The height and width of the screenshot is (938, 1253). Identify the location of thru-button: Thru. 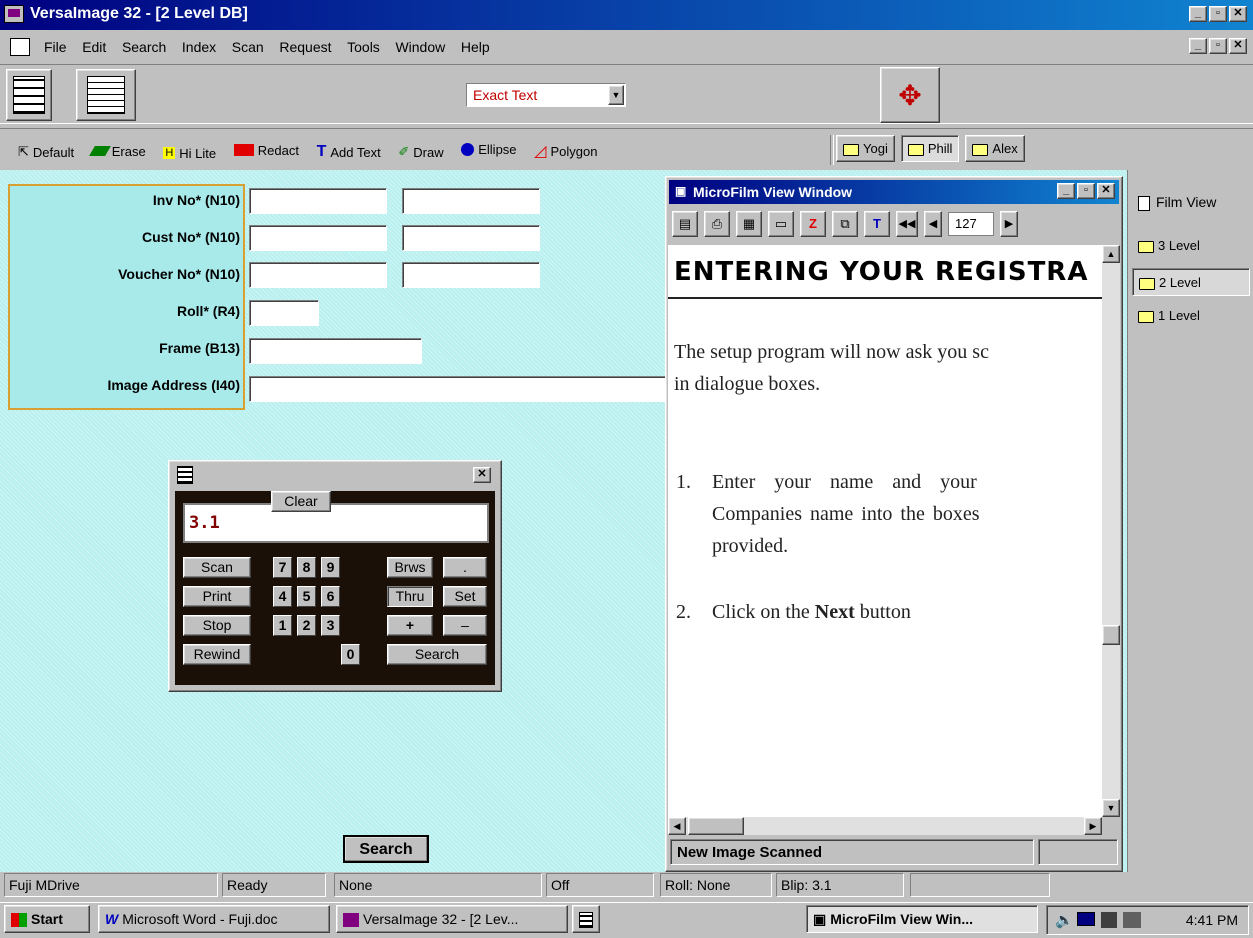
(410, 596).